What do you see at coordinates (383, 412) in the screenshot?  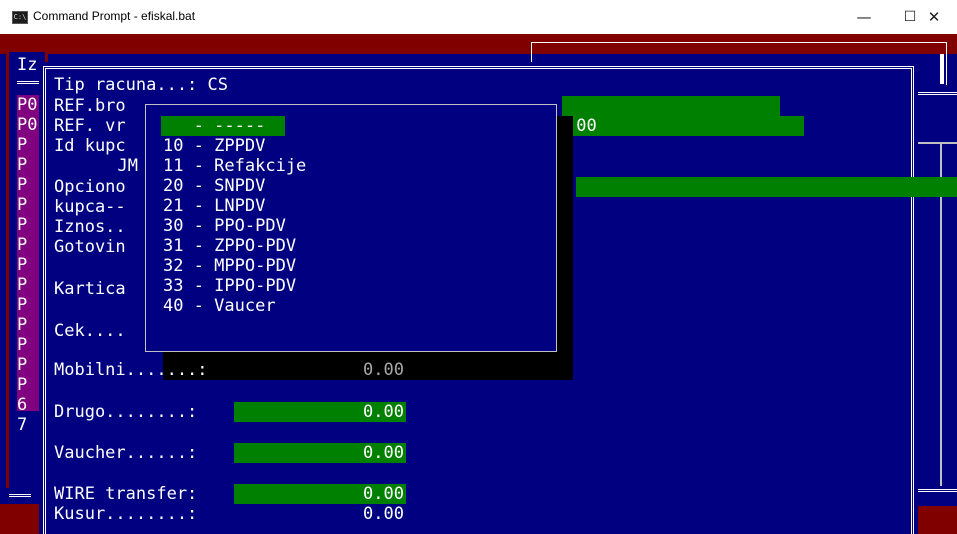 I see `drugo-value: 0.00` at bounding box center [383, 412].